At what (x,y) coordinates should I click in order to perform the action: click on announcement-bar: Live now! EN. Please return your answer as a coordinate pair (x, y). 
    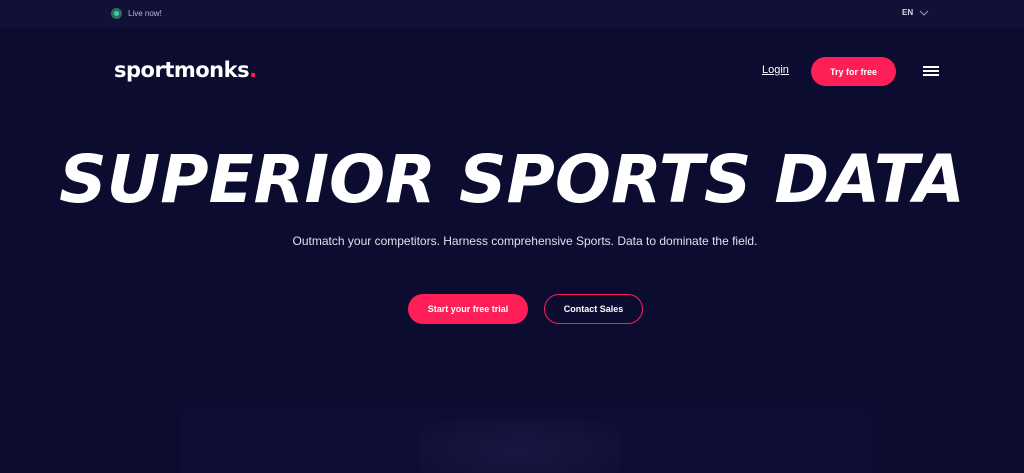
    Looking at the image, I should click on (512, 14).